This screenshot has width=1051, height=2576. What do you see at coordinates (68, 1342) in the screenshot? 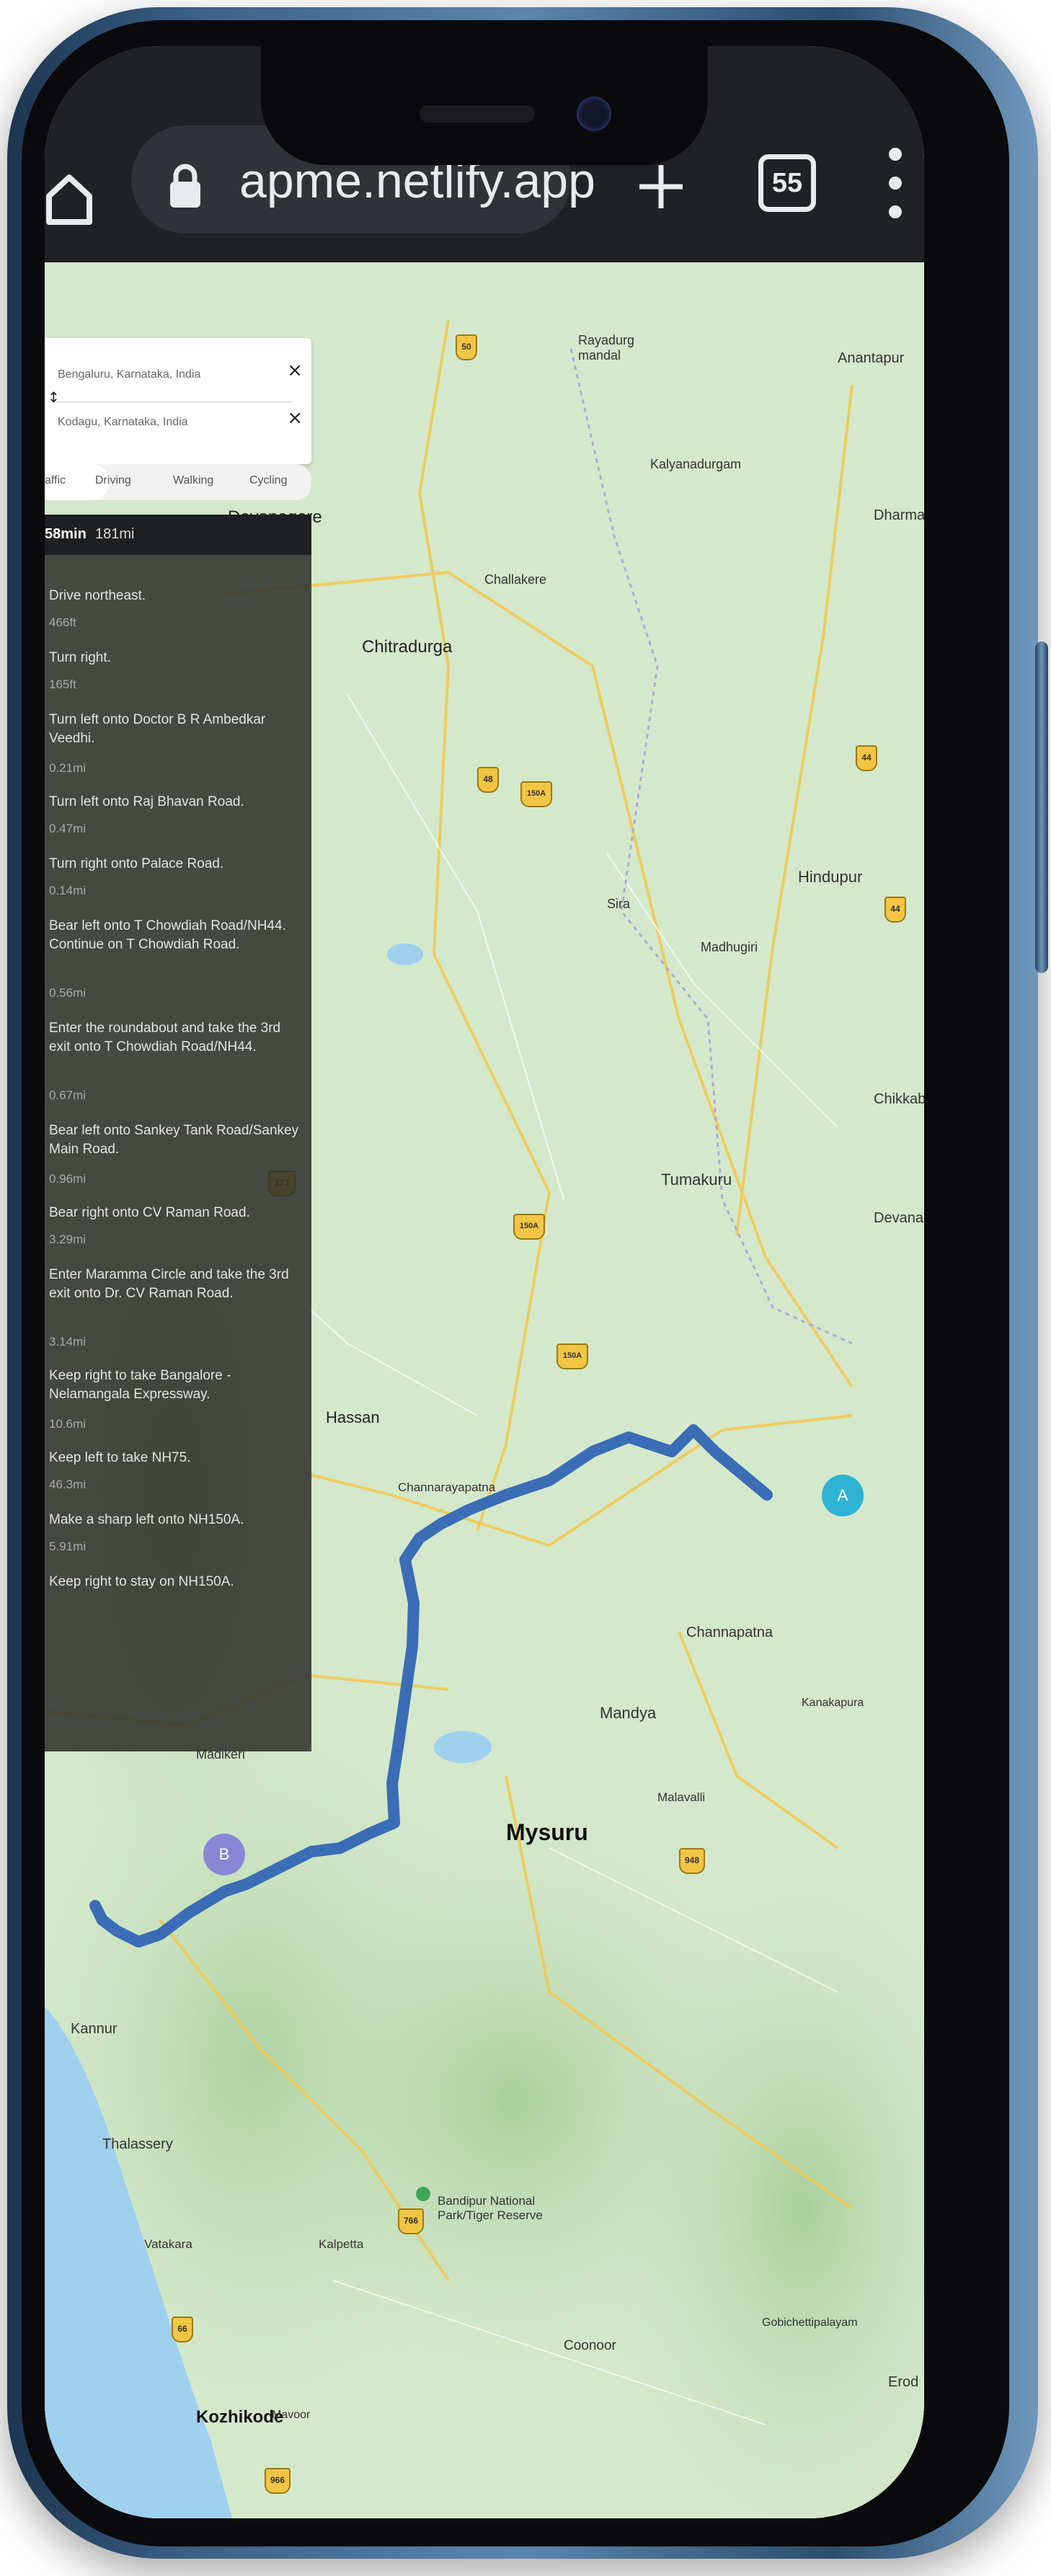
I see `step-distance: 3.14mi` at bounding box center [68, 1342].